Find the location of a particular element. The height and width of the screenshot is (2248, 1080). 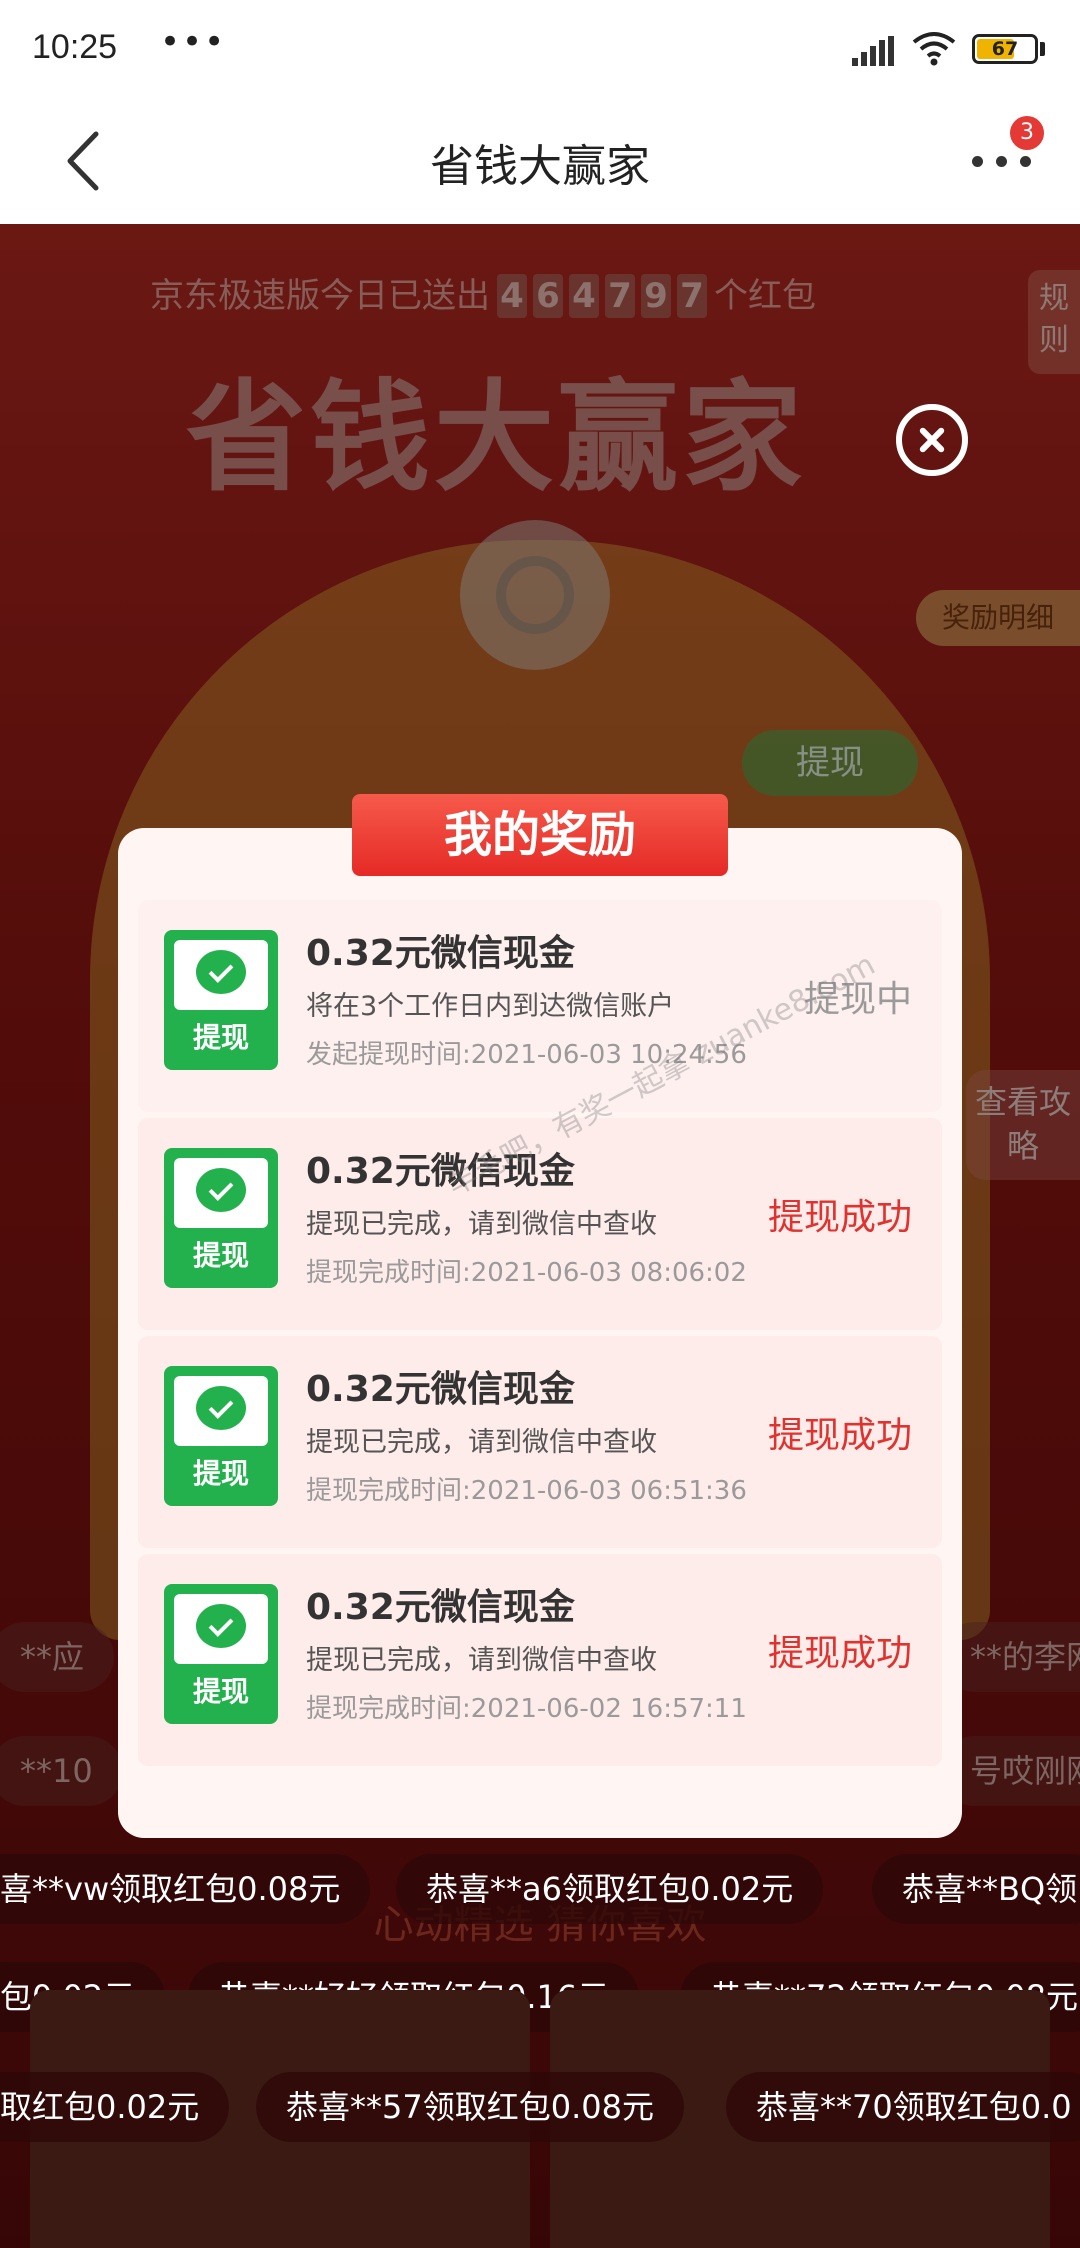

ticker-message: 恭喜**a6领取红包0.02元 is located at coordinates (610, 1889).